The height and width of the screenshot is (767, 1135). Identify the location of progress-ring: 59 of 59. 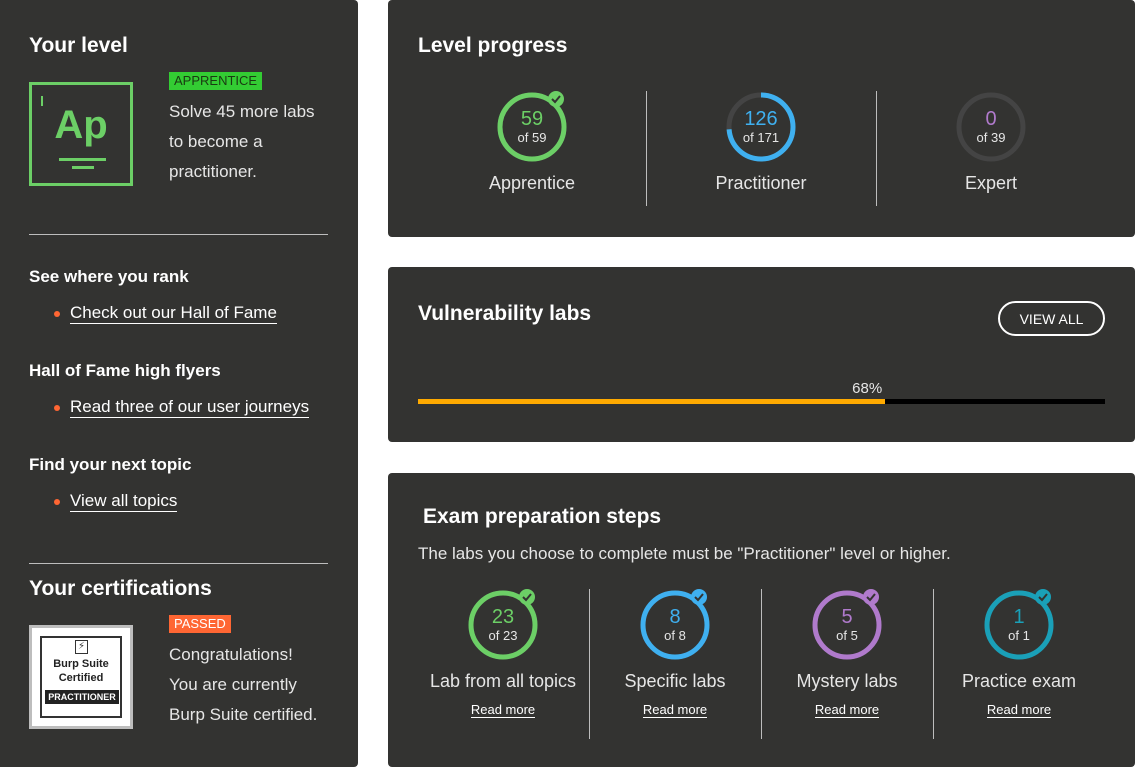
(532, 126).